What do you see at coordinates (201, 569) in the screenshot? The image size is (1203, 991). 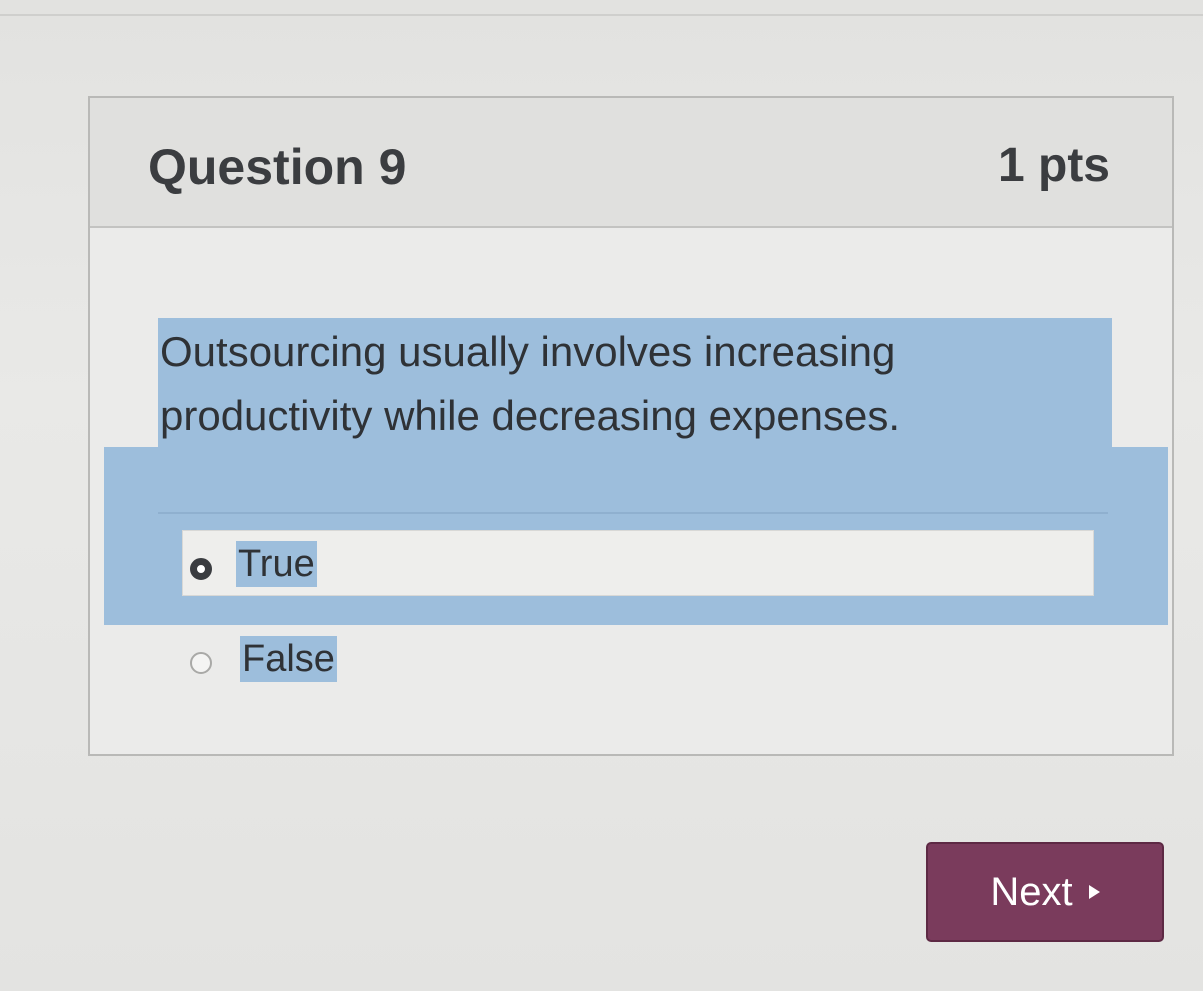 I see `radio-true-selected` at bounding box center [201, 569].